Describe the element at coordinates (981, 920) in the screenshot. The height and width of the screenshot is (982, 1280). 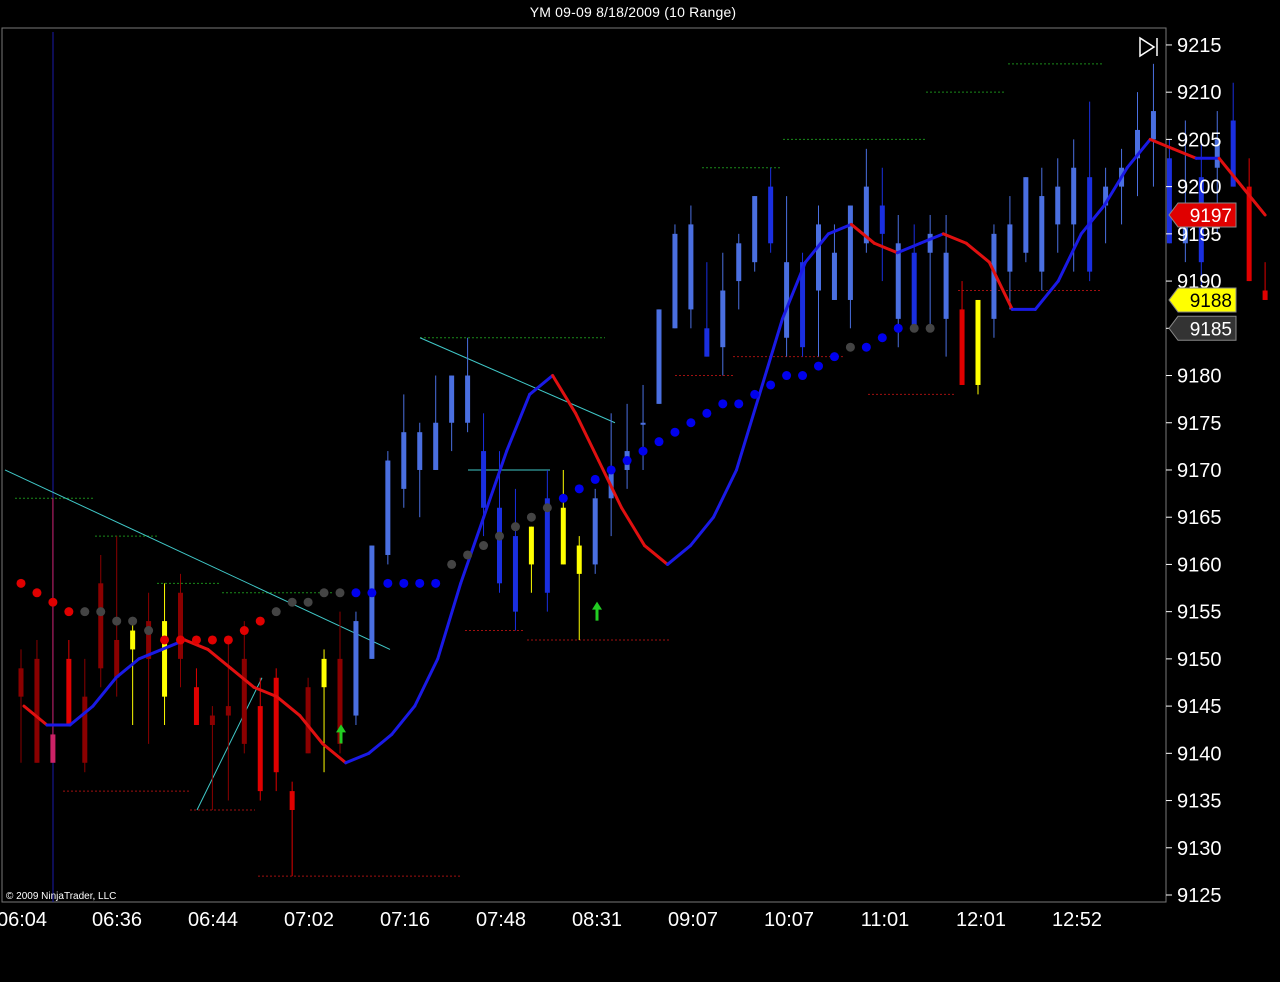
I see `x-tick-label: 12:01` at that location.